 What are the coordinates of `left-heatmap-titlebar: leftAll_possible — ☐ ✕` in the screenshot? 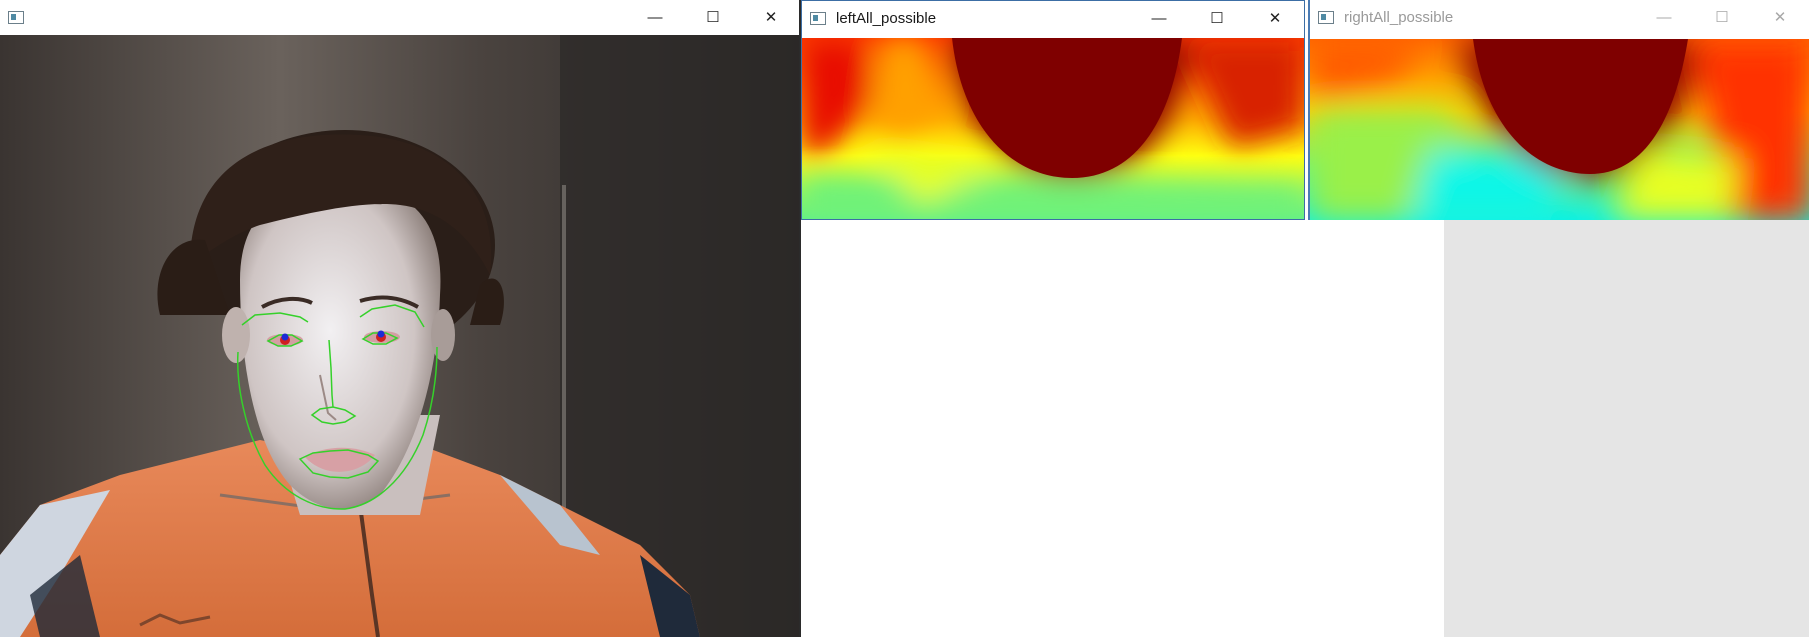 It's located at (1053, 18).